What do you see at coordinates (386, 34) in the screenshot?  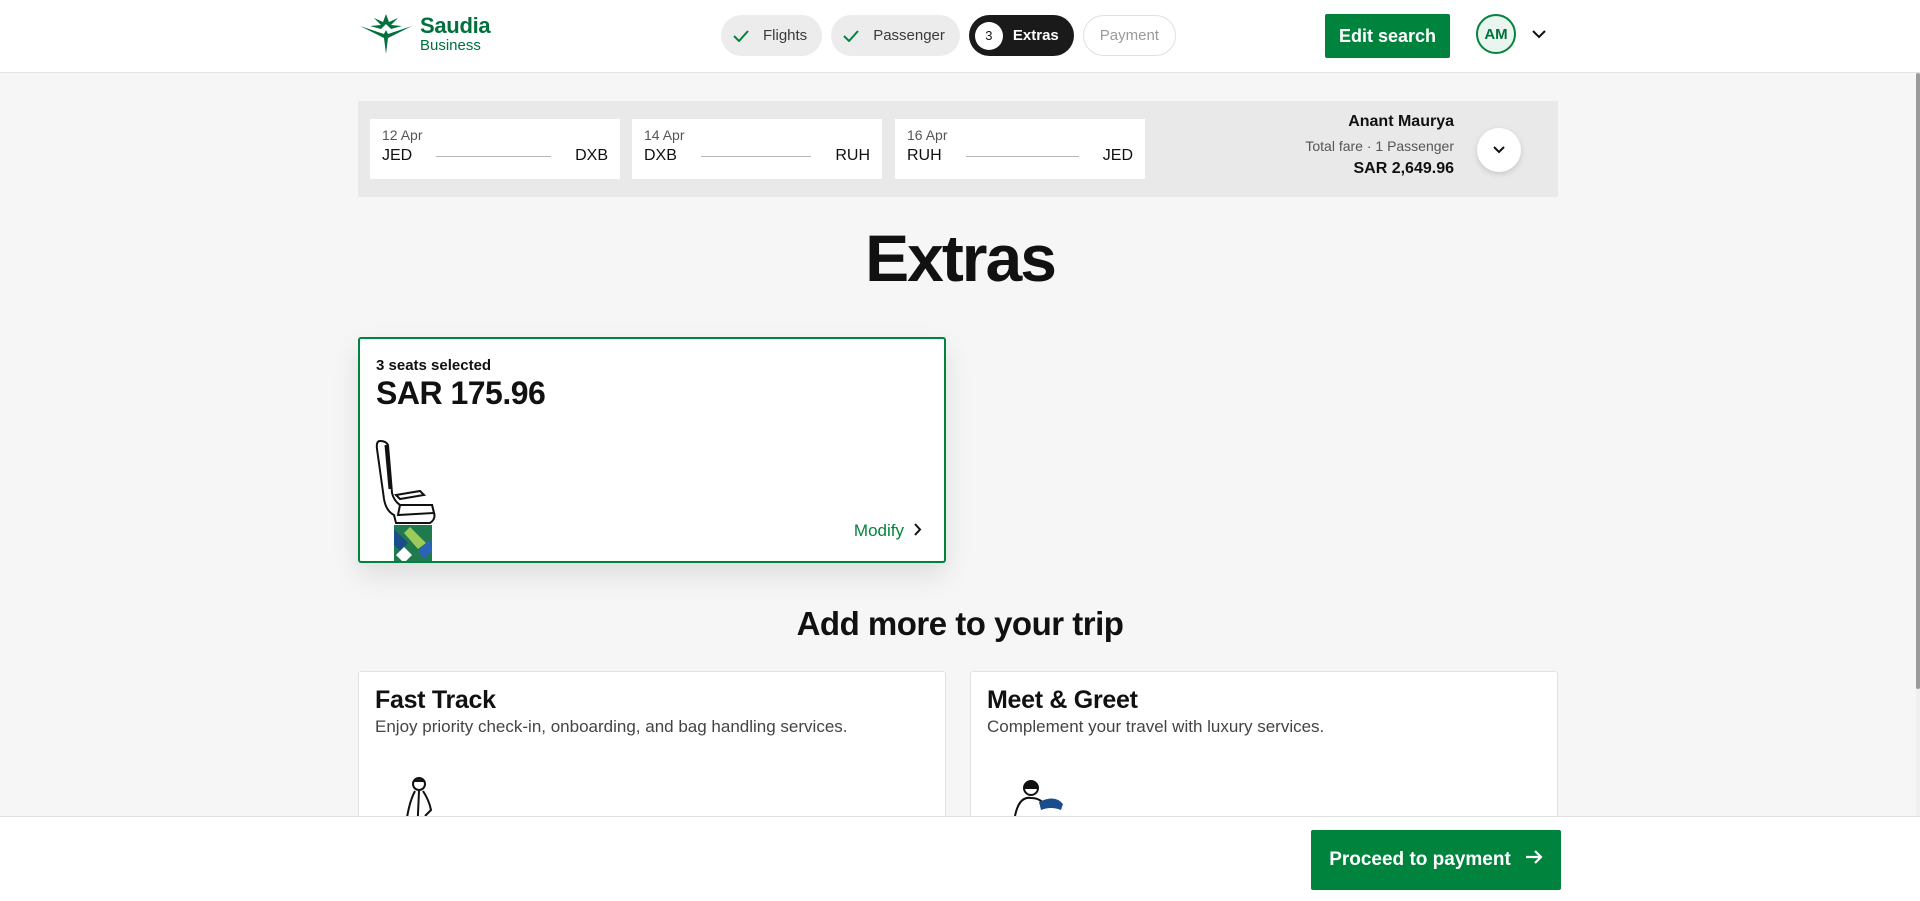 I see `saudia-palm-logo-icon` at bounding box center [386, 34].